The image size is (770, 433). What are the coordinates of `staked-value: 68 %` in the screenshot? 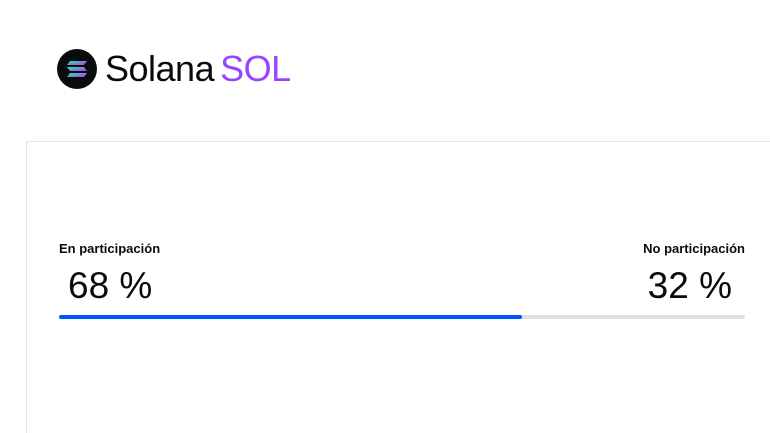 It's located at (110, 285).